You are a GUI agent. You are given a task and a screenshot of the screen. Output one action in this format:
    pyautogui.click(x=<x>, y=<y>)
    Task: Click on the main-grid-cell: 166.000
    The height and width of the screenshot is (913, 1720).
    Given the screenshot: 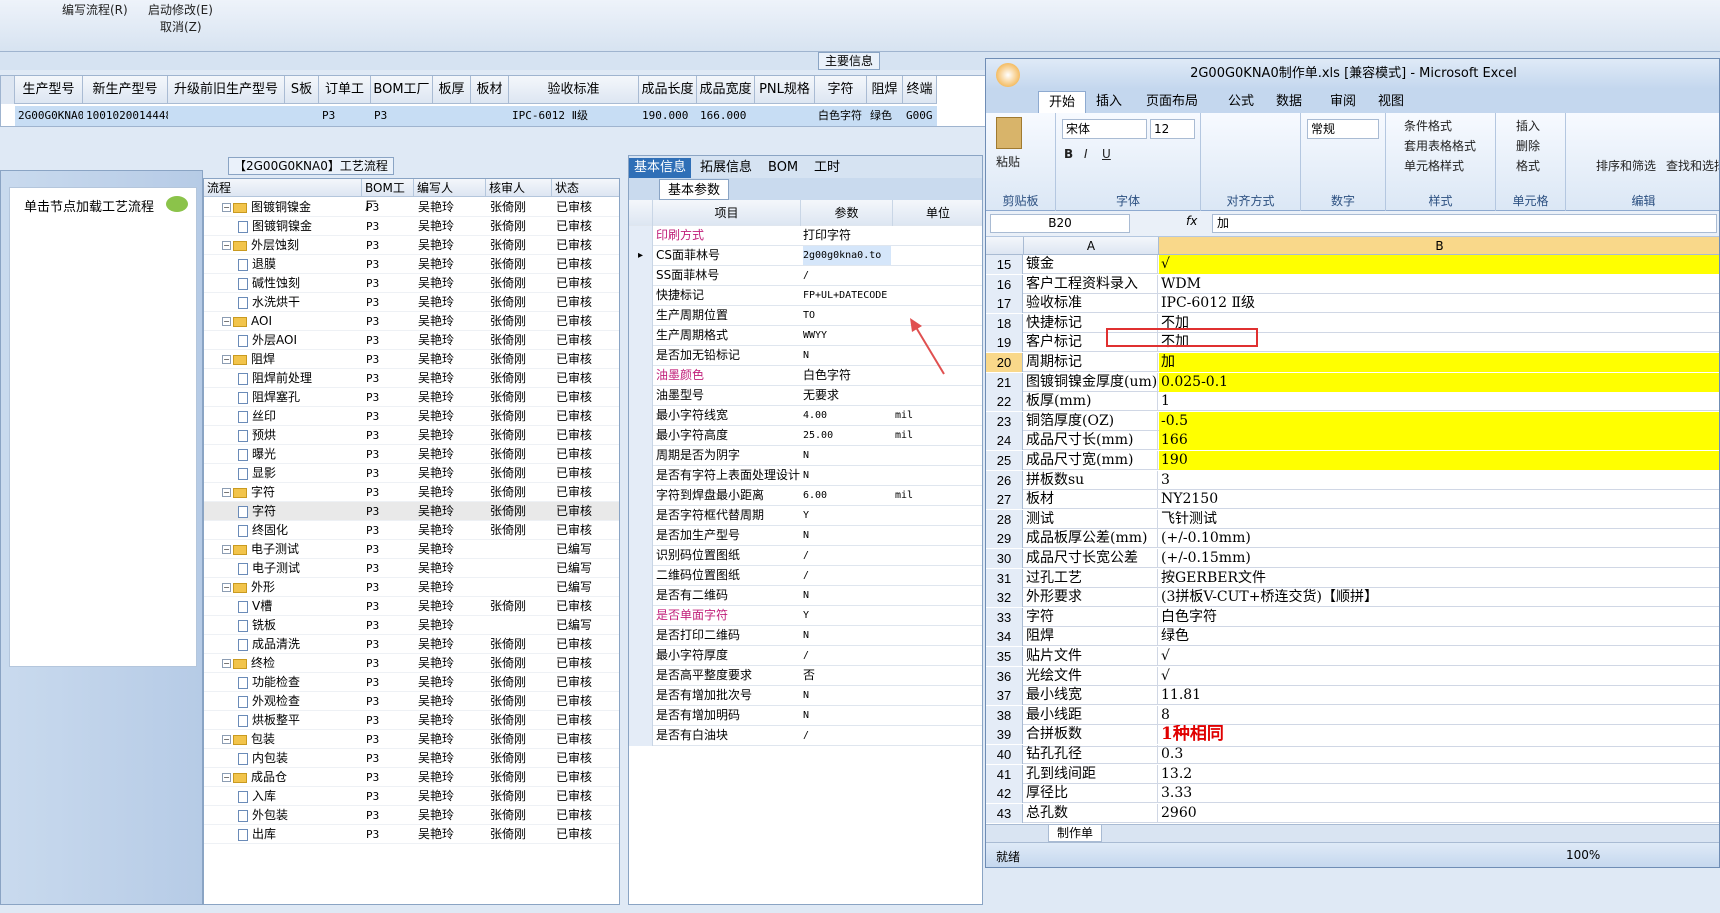 What is the action you would take?
    pyautogui.click(x=726, y=116)
    